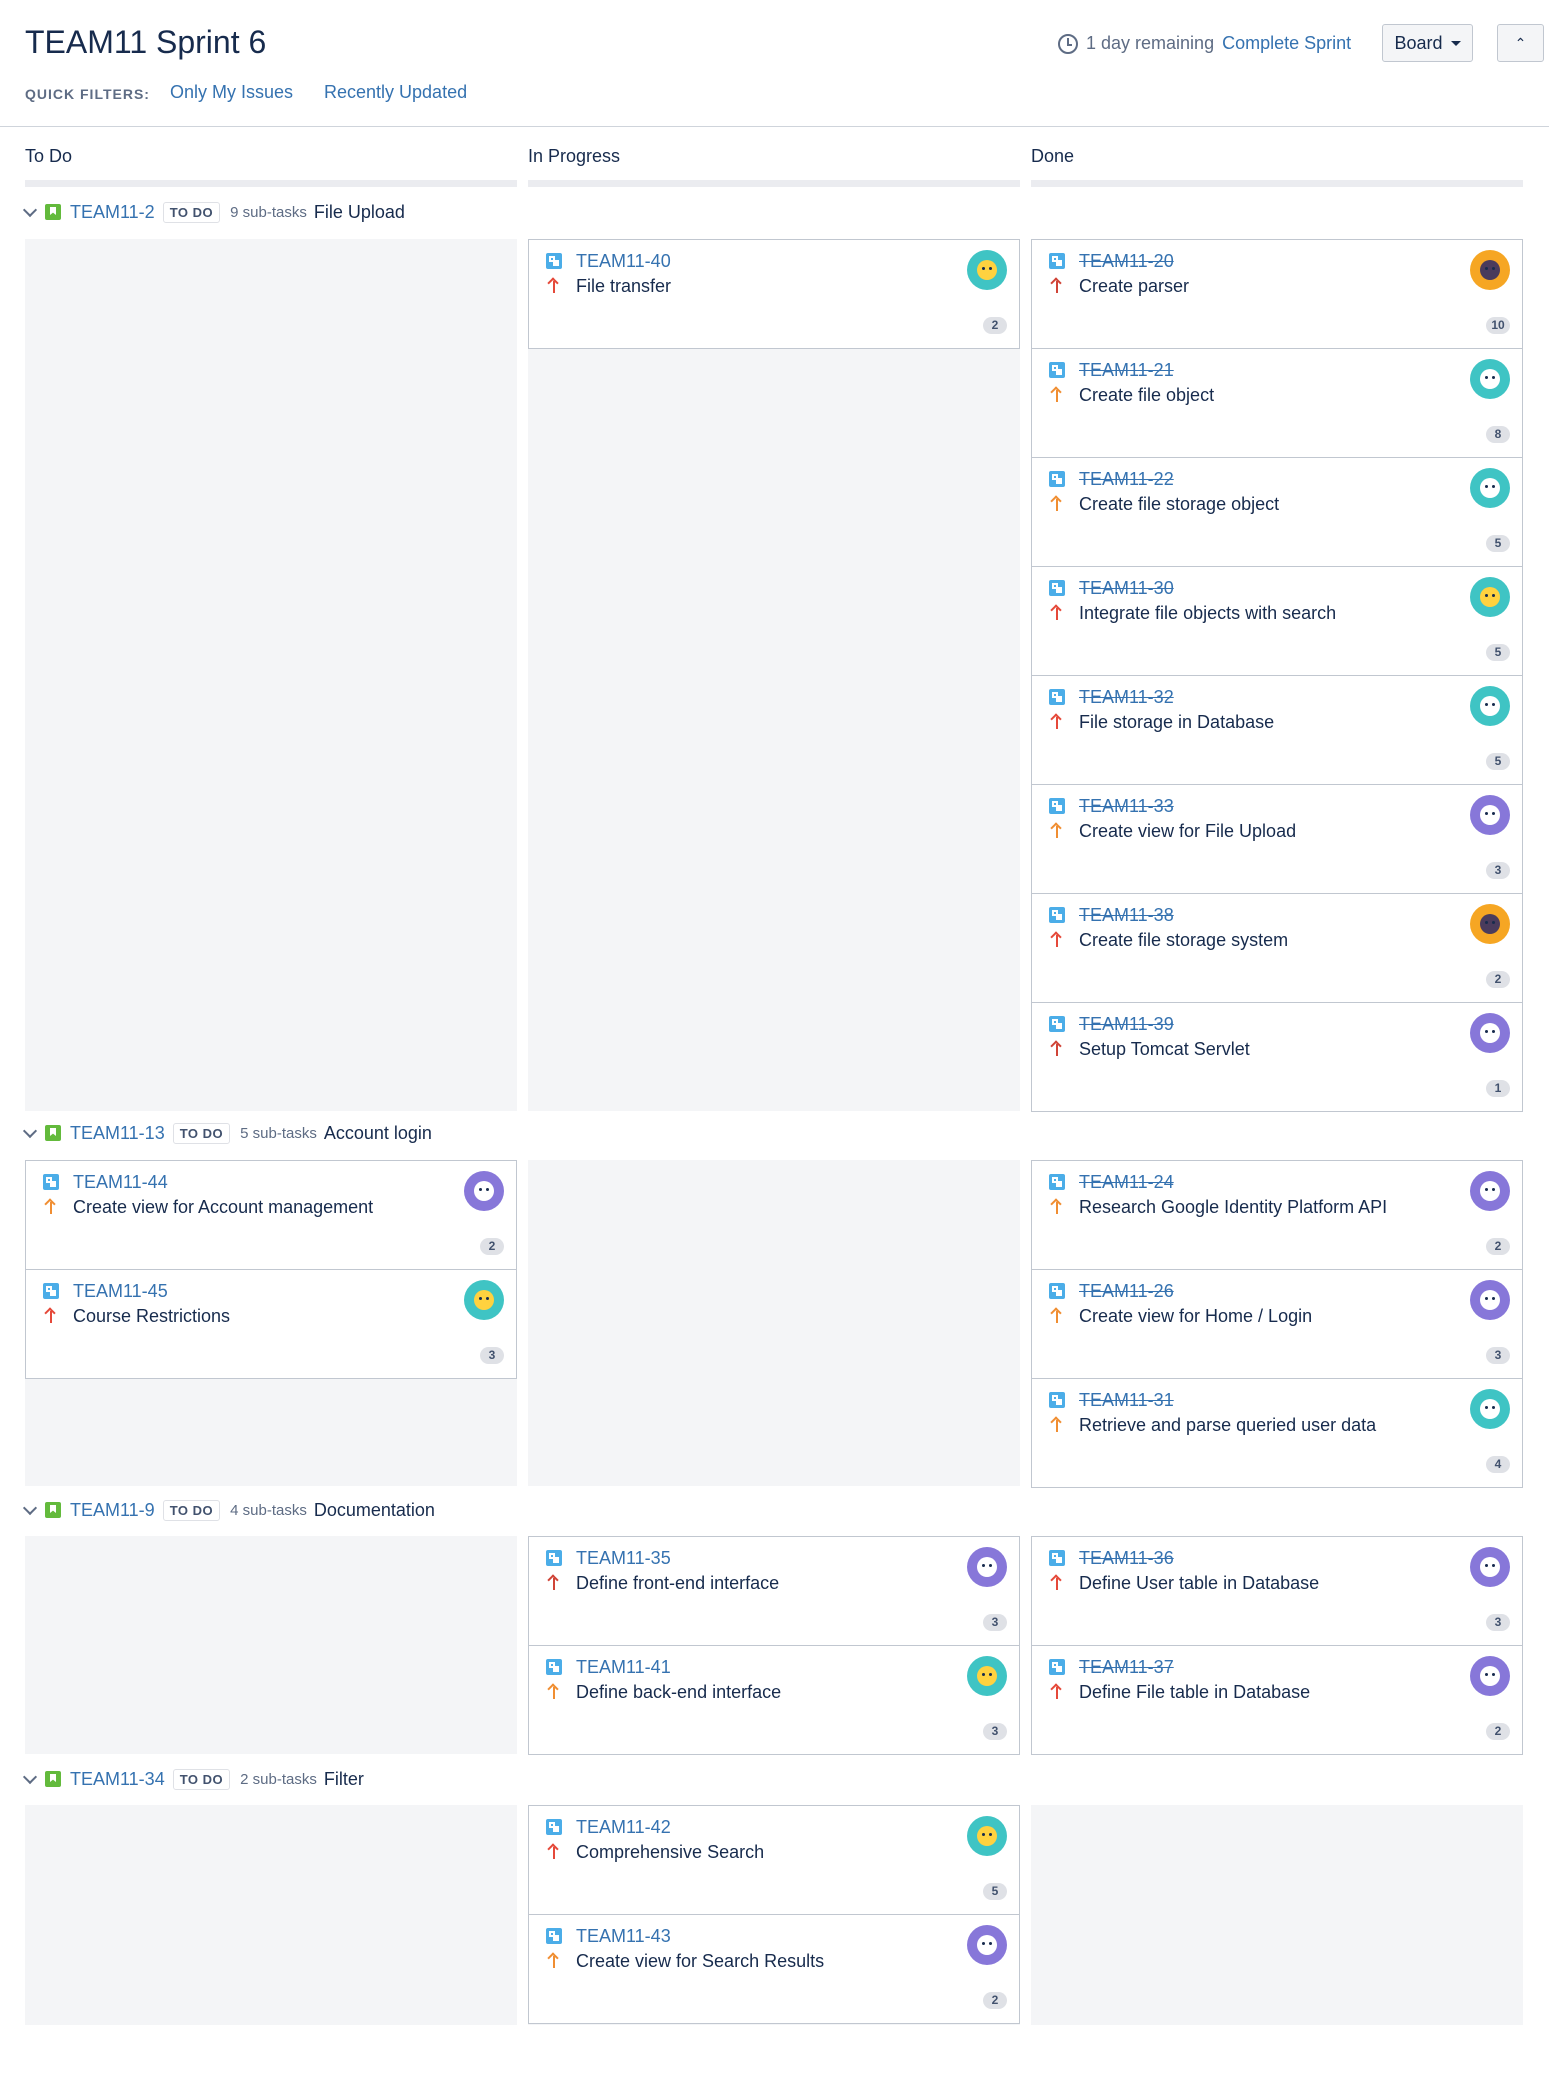 The image size is (1549, 2088). I want to click on parent-issue-key: TEAM11-34, so click(117, 1779).